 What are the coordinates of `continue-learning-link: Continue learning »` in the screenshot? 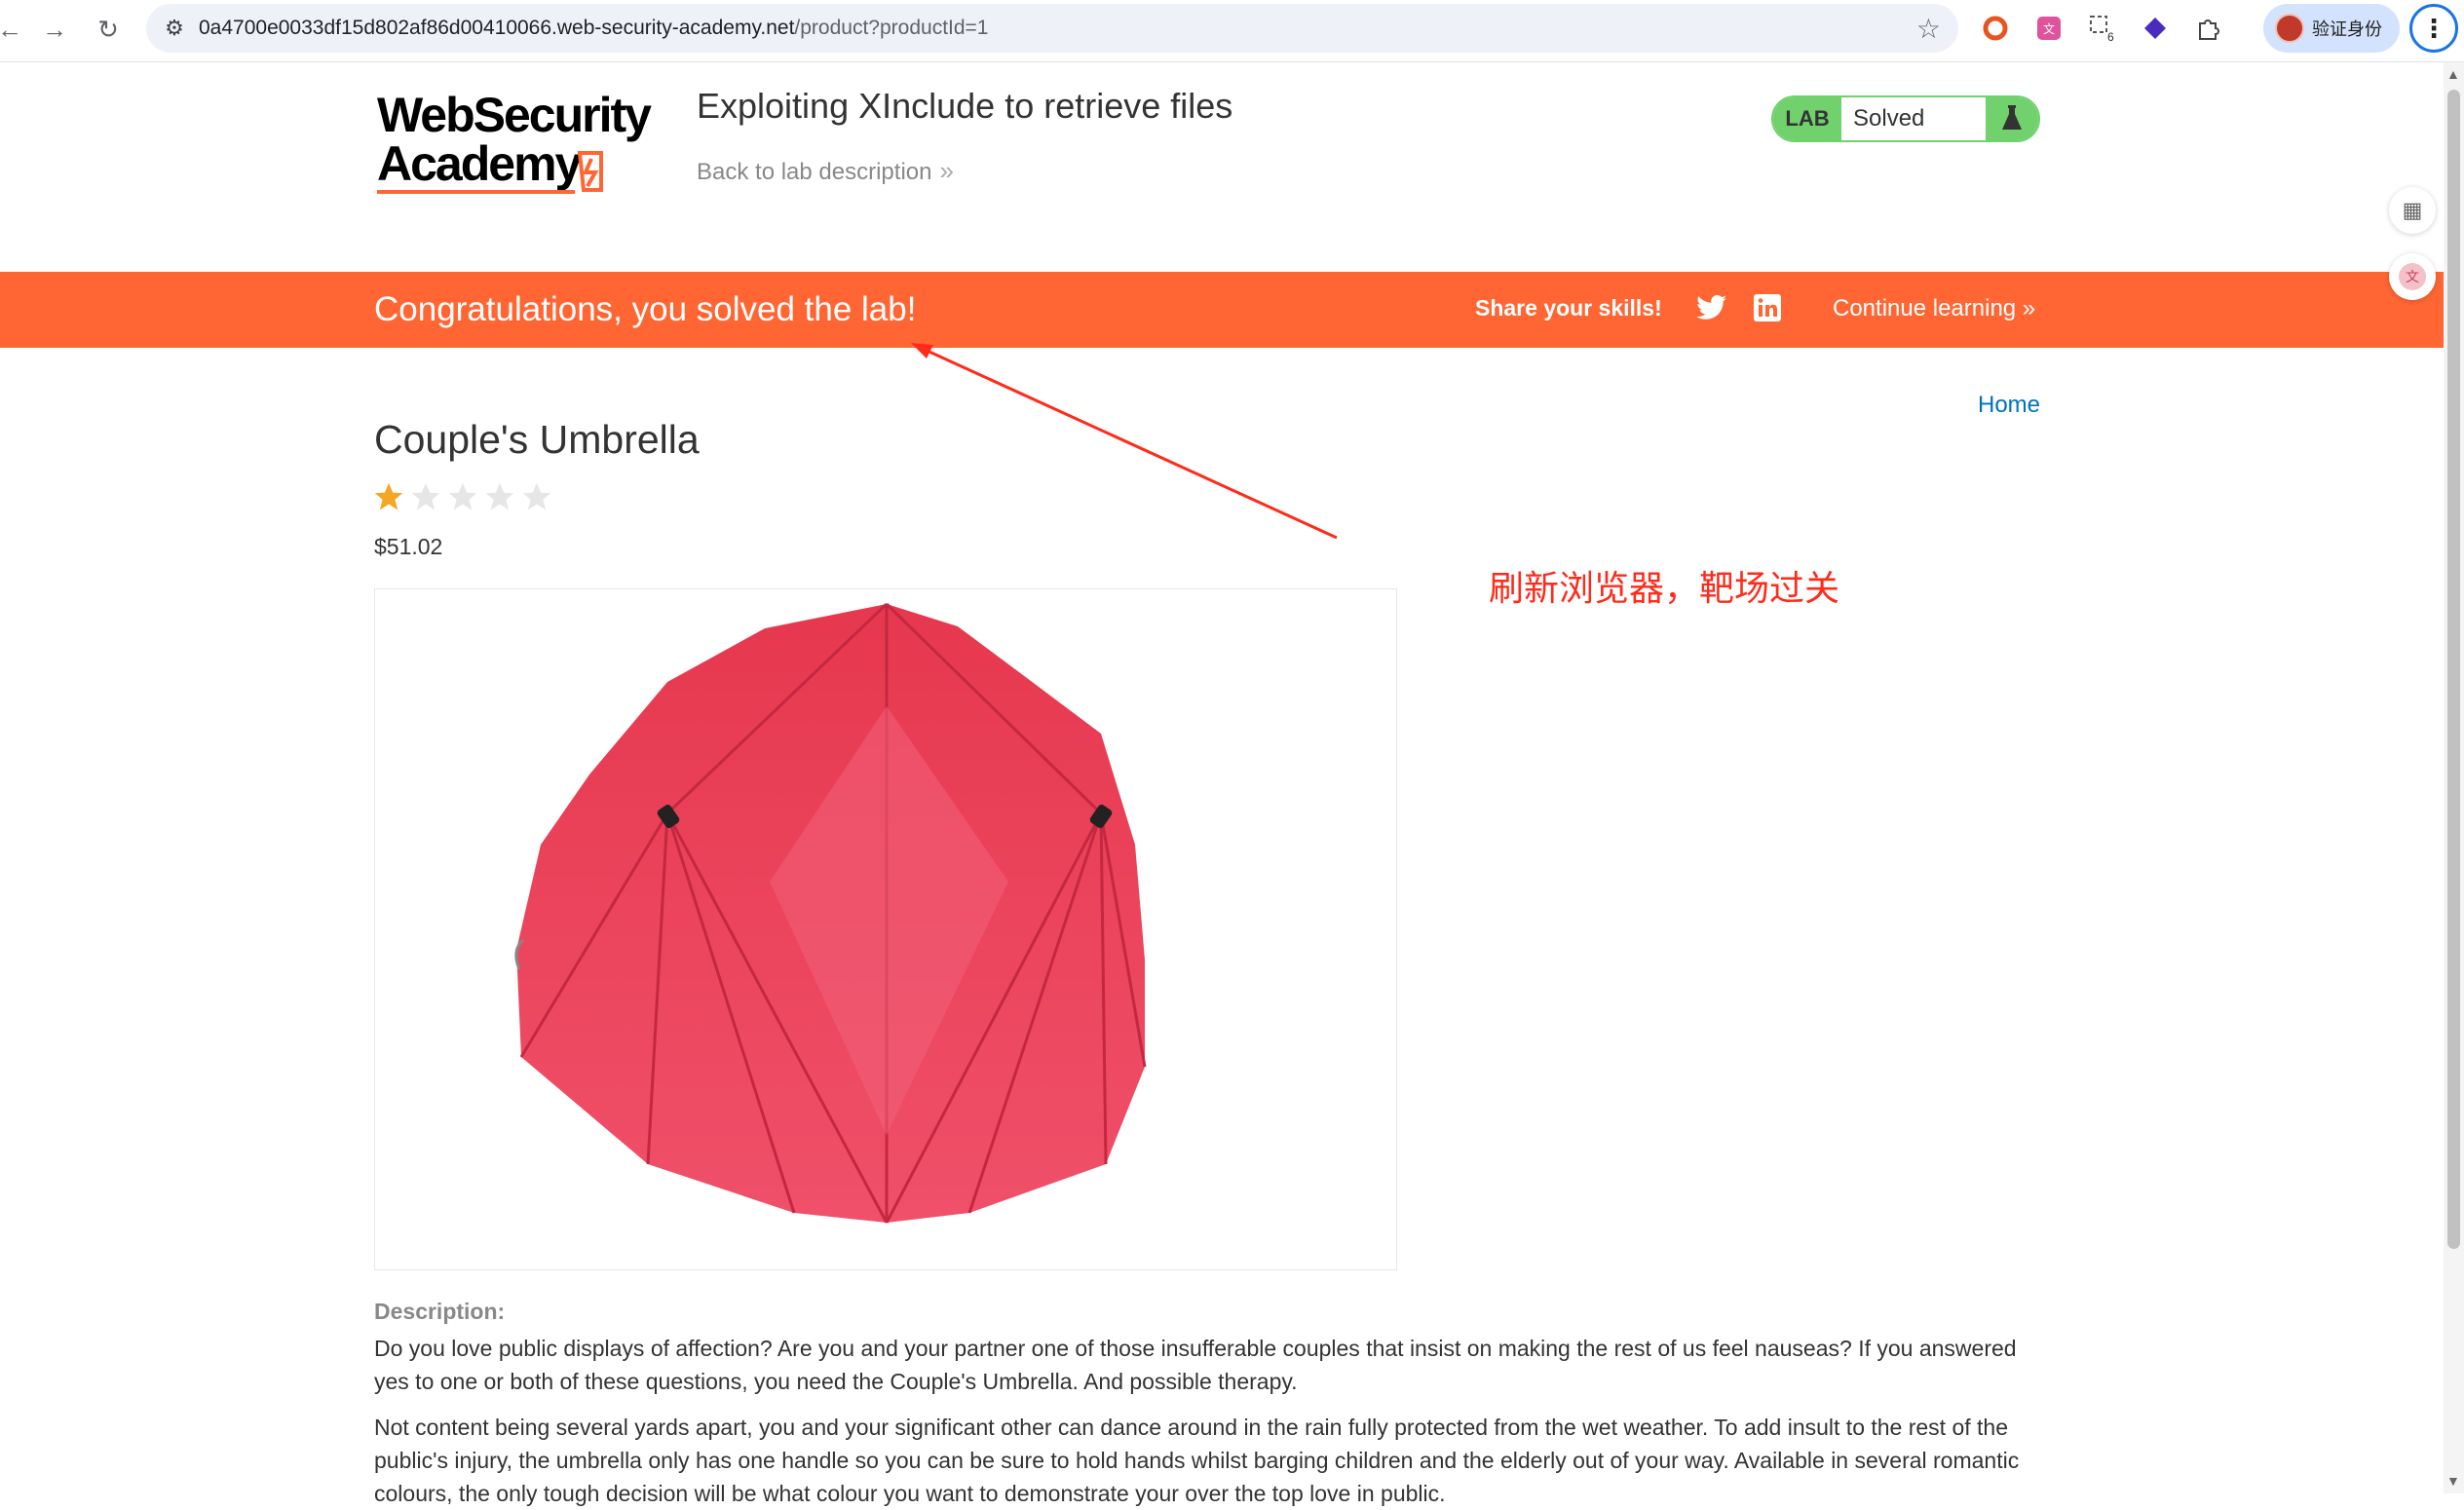 It's located at (1934, 308).